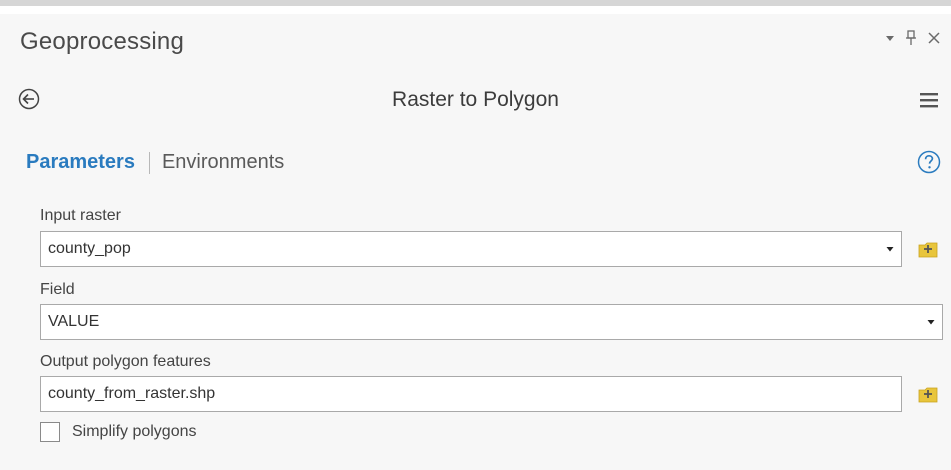  What do you see at coordinates (132, 393) in the screenshot?
I see `output-polygon-value: county_from_raster.shp` at bounding box center [132, 393].